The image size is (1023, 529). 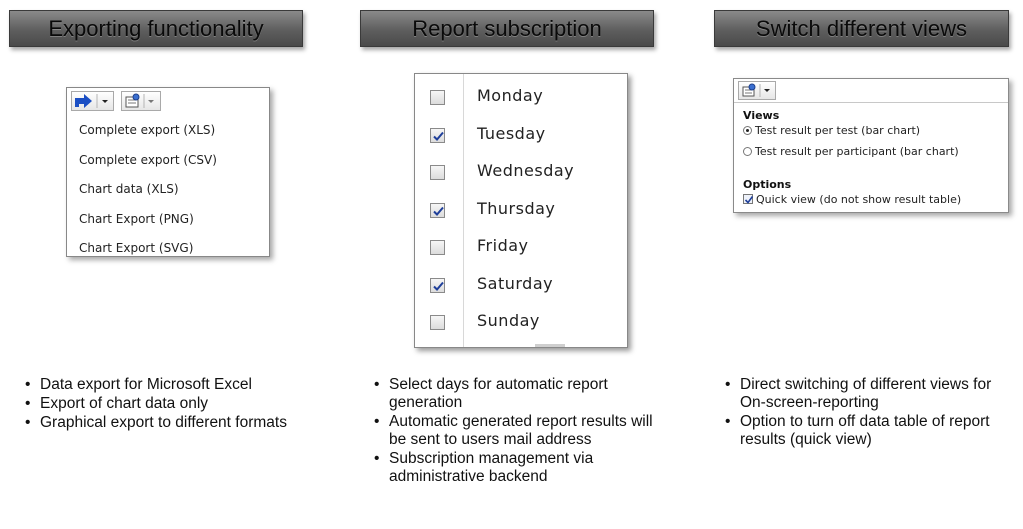 I want to click on scrollbar-thumb, so click(x=550, y=345).